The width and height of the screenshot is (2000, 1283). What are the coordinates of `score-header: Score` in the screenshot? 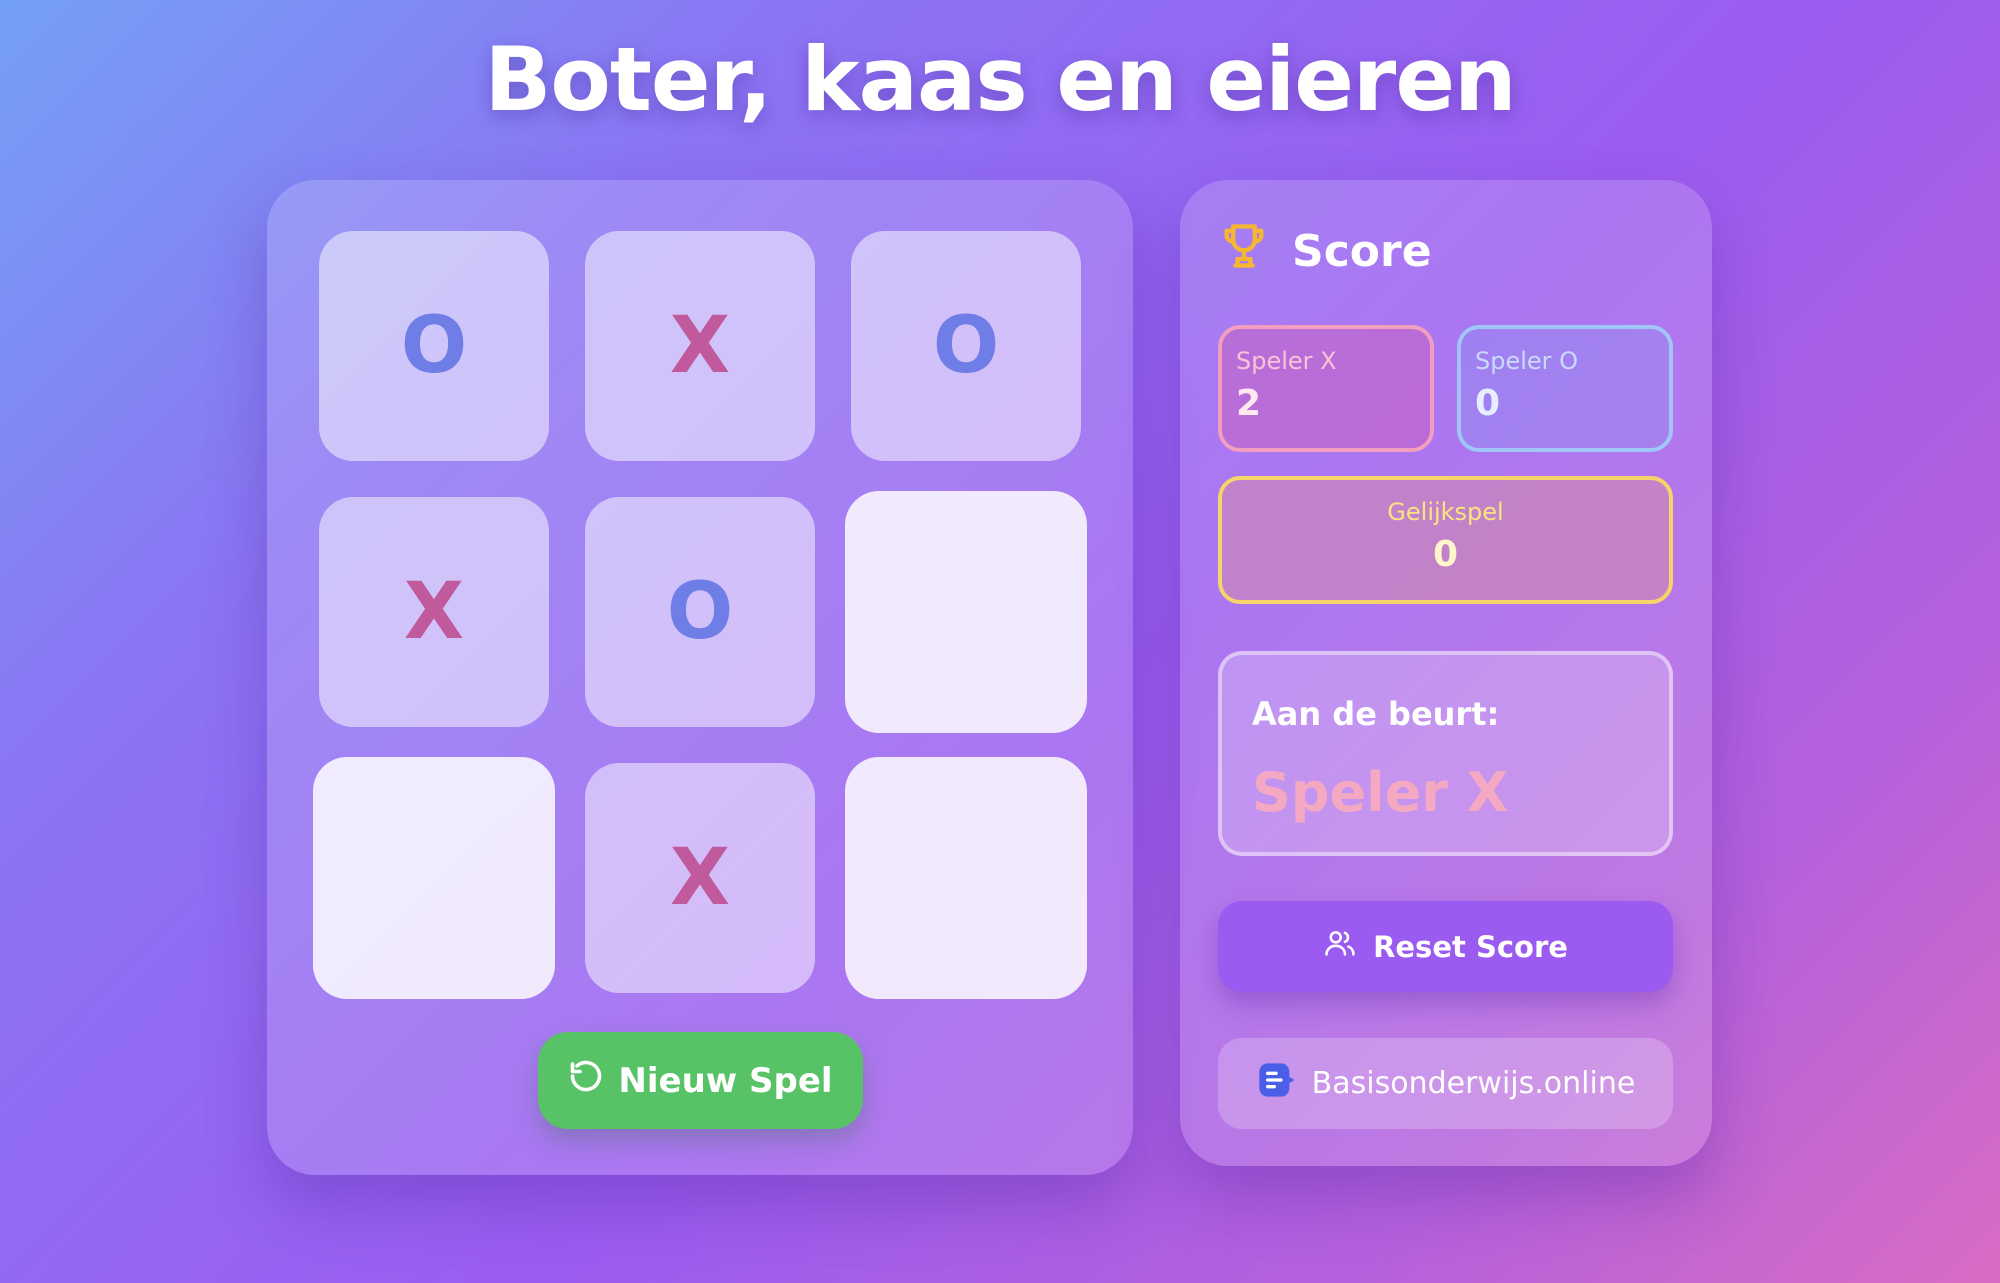 It's located at (1325, 251).